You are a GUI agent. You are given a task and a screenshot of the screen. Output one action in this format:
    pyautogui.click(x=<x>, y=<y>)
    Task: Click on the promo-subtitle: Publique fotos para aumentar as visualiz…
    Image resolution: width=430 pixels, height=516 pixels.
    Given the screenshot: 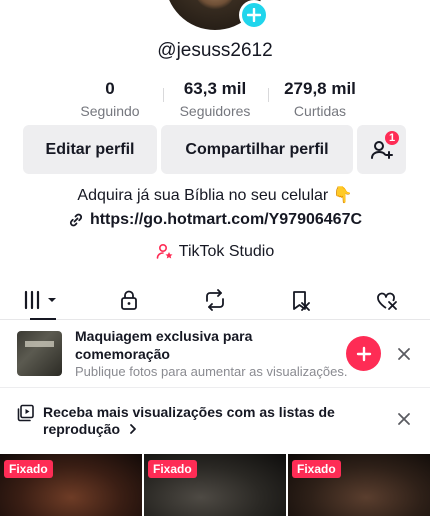 What is the action you would take?
    pyautogui.click(x=211, y=371)
    